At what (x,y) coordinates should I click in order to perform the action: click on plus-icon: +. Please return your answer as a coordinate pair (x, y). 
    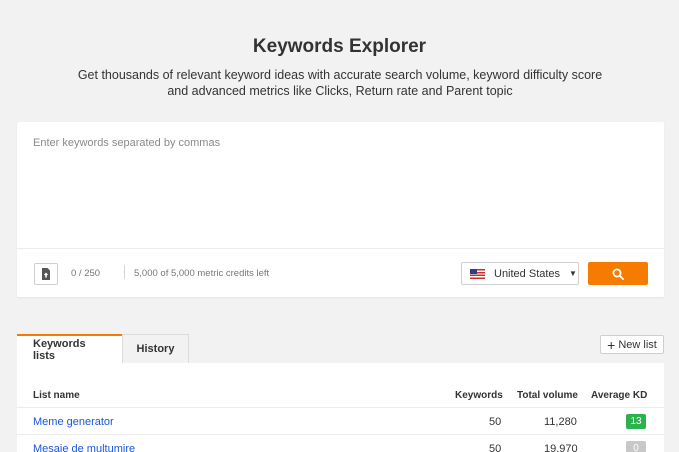
    Looking at the image, I should click on (611, 344).